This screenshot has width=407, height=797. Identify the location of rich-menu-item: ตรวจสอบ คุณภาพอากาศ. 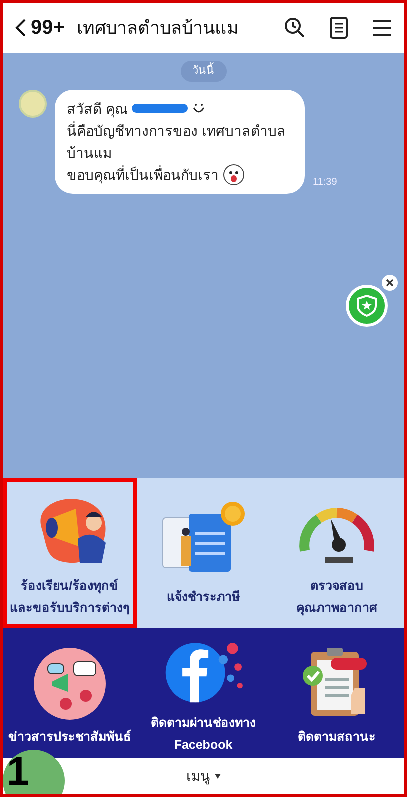
(337, 553).